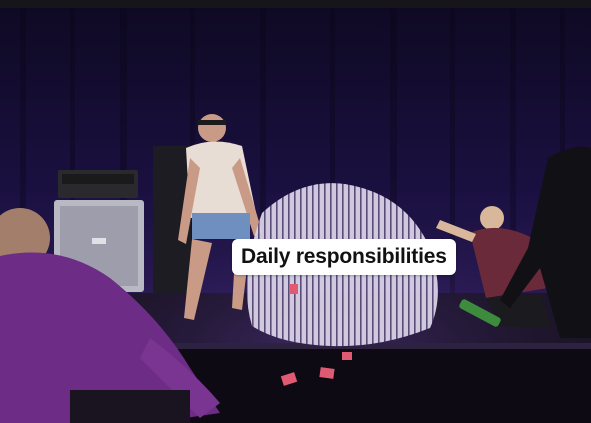  Describe the element at coordinates (295, 4) in the screenshot. I see `top-bar` at that location.